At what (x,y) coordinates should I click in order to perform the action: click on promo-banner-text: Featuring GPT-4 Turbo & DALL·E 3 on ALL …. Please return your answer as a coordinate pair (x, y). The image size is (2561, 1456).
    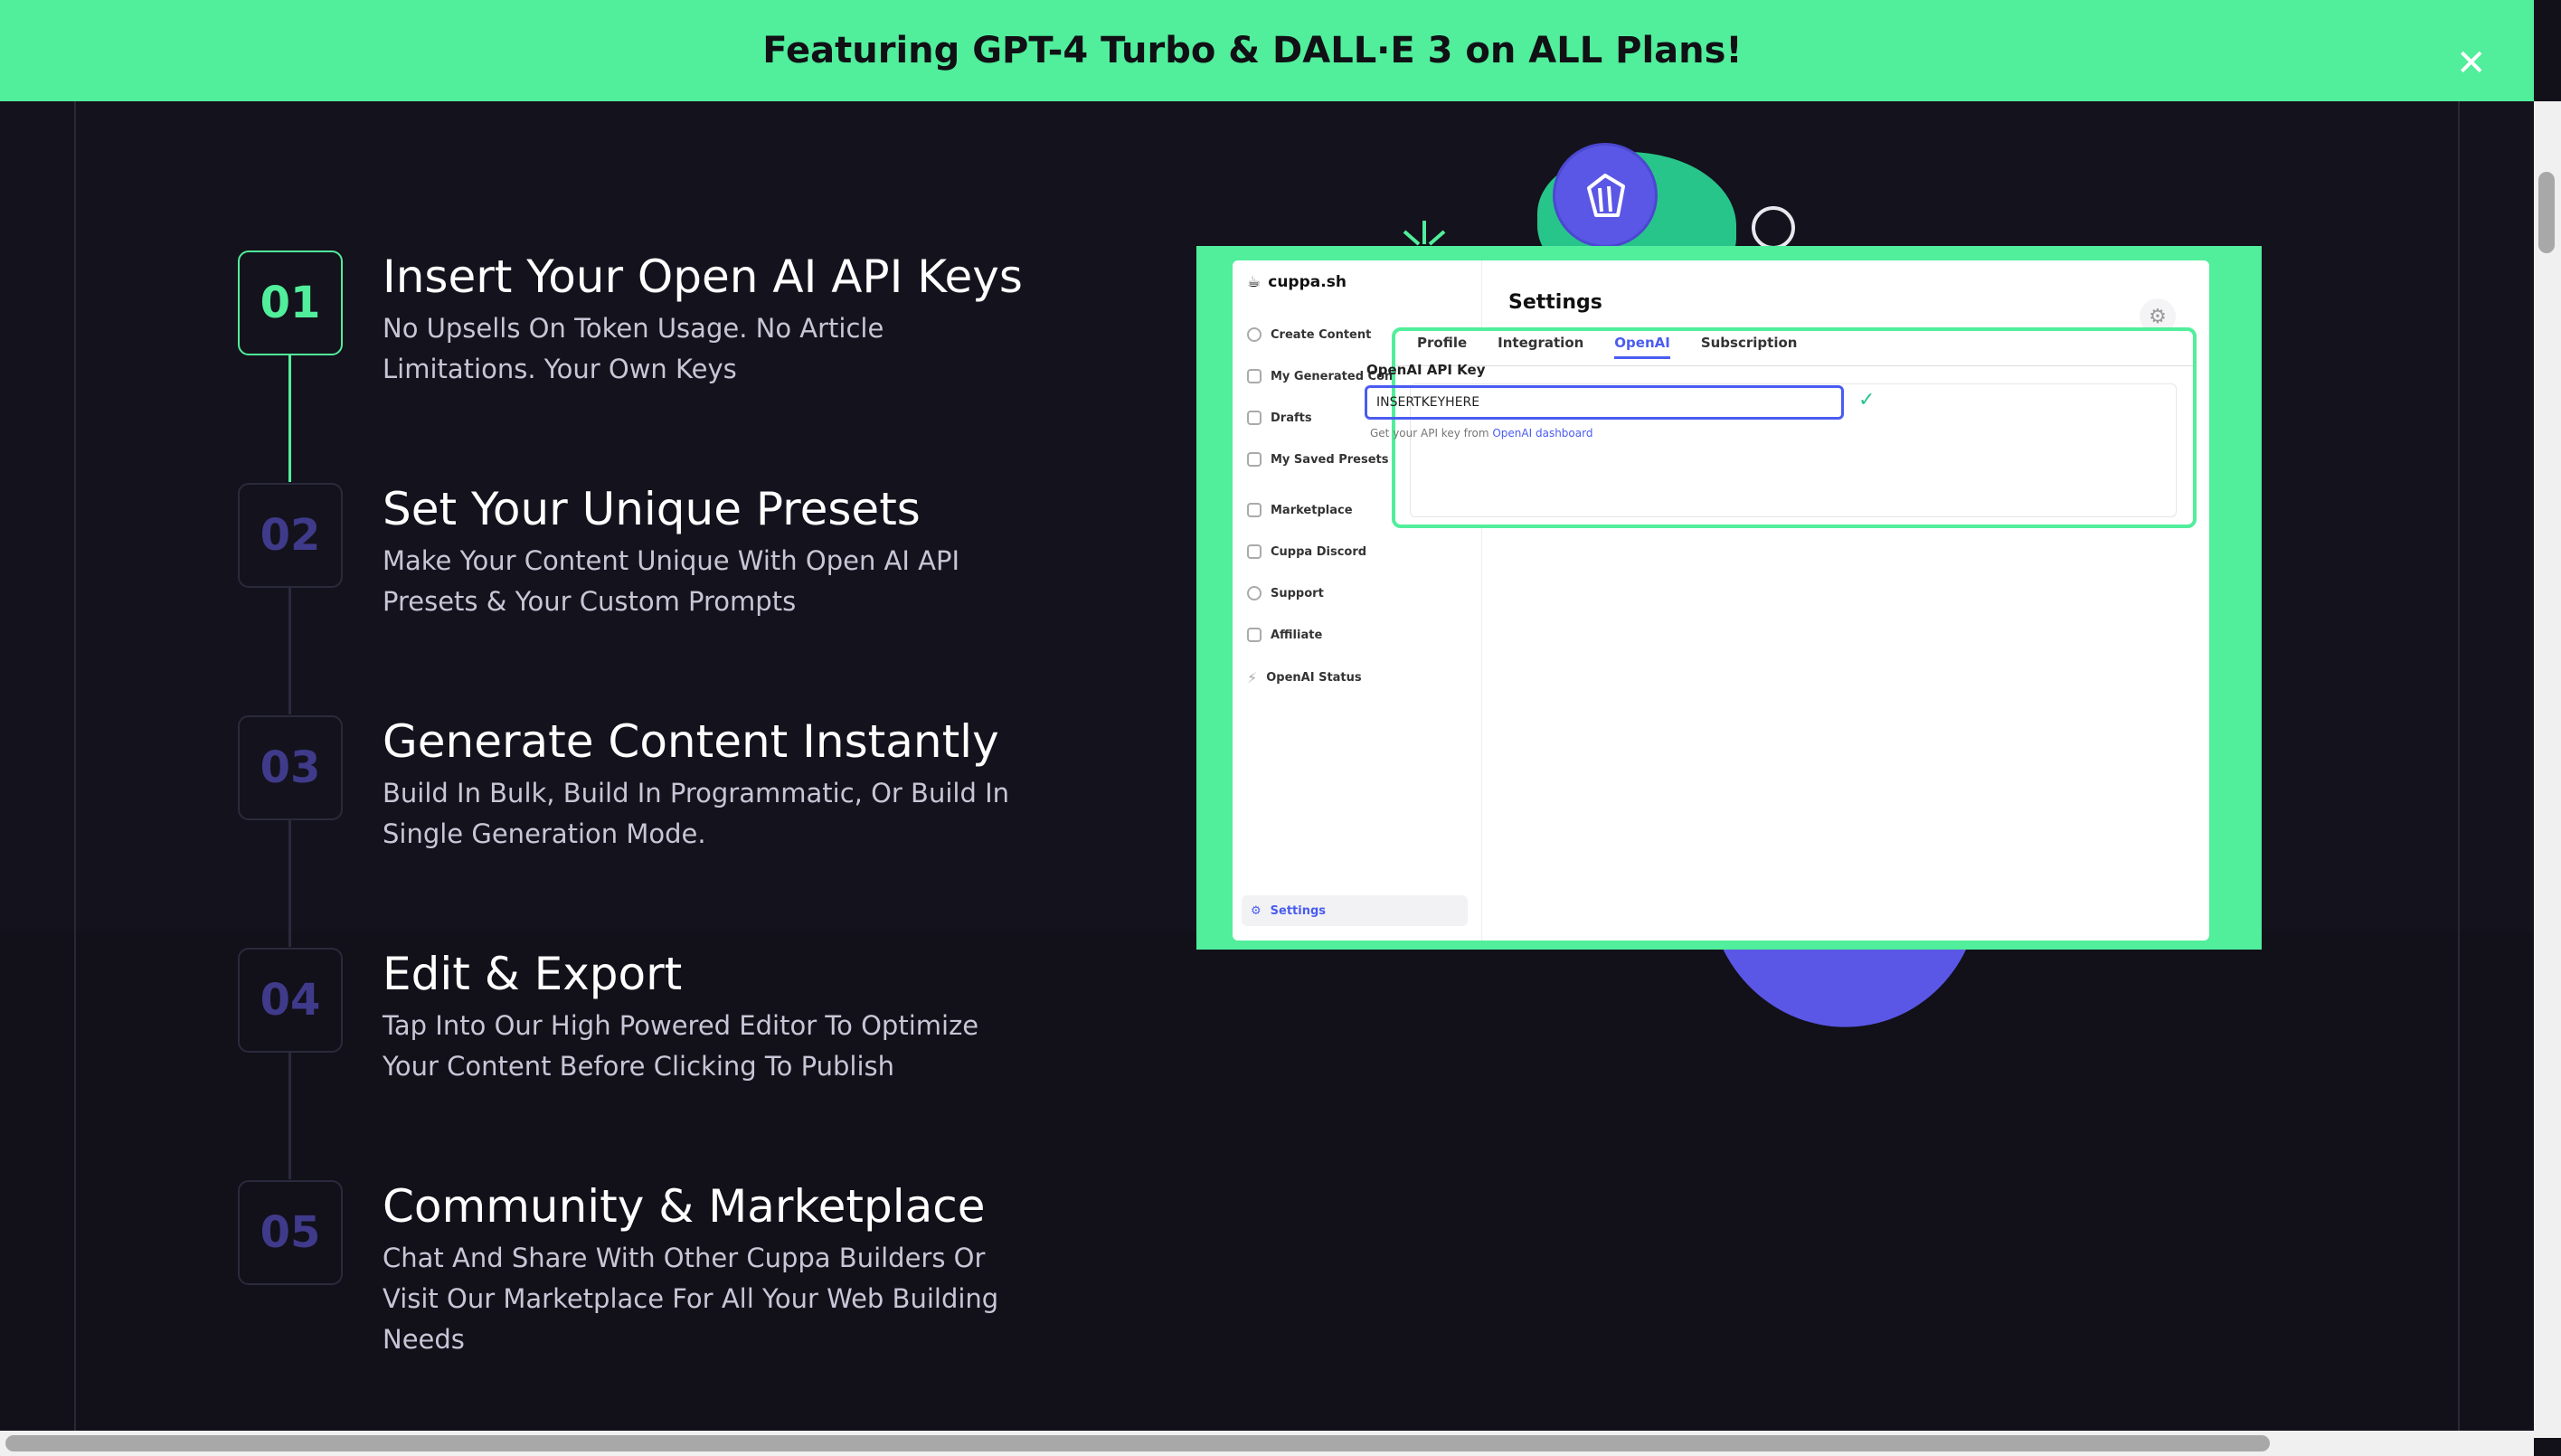
    Looking at the image, I should click on (1252, 51).